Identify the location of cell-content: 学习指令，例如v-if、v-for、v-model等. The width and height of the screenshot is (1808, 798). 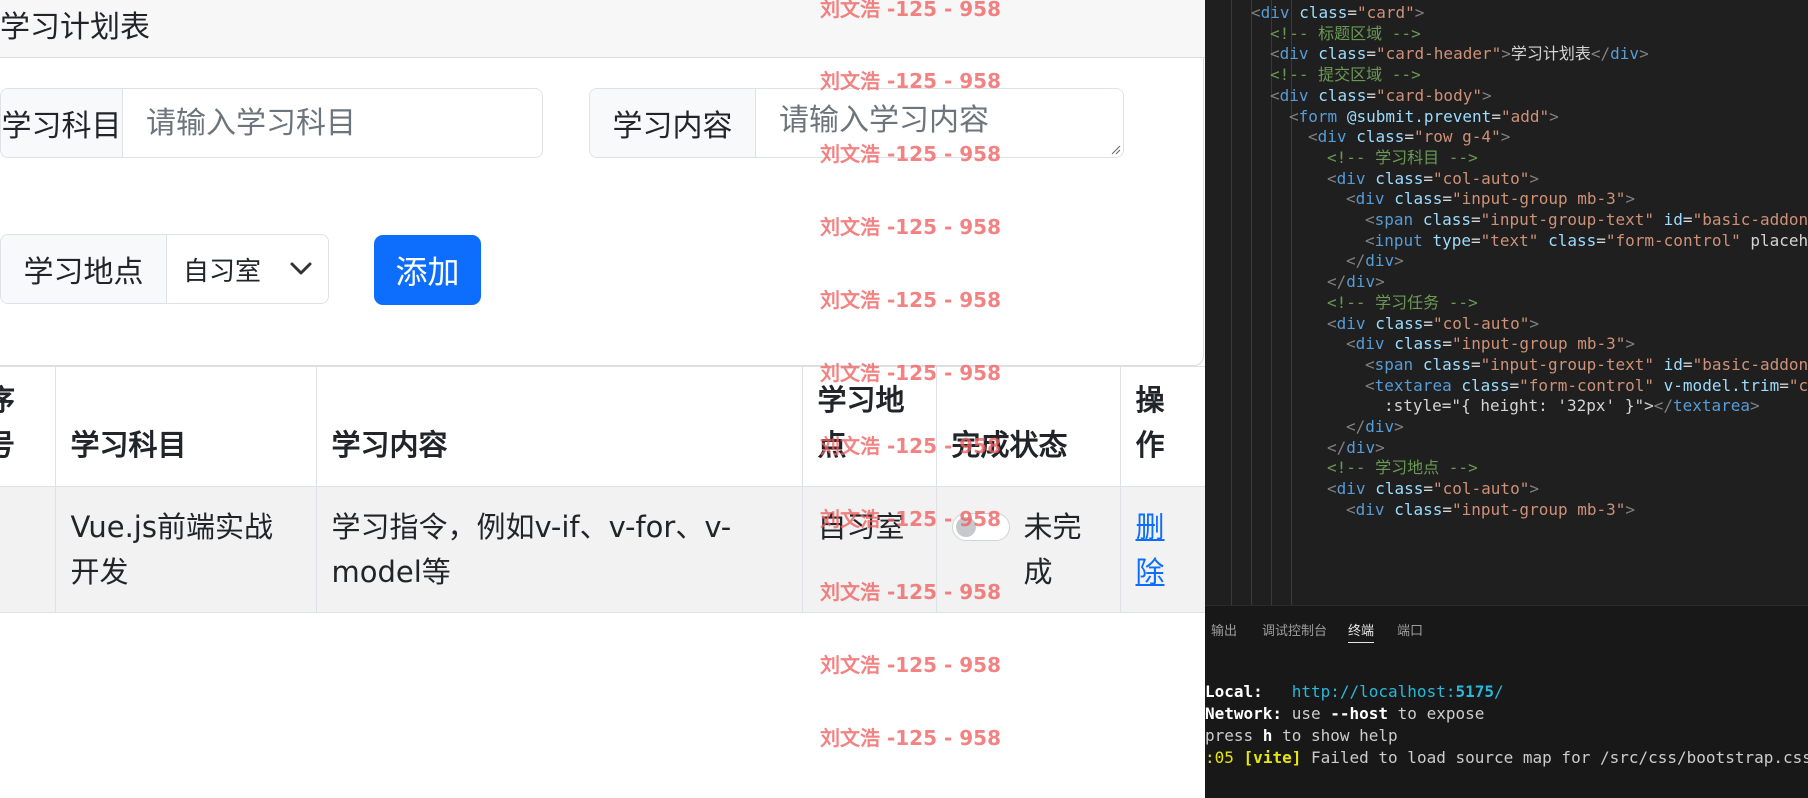
(559, 549).